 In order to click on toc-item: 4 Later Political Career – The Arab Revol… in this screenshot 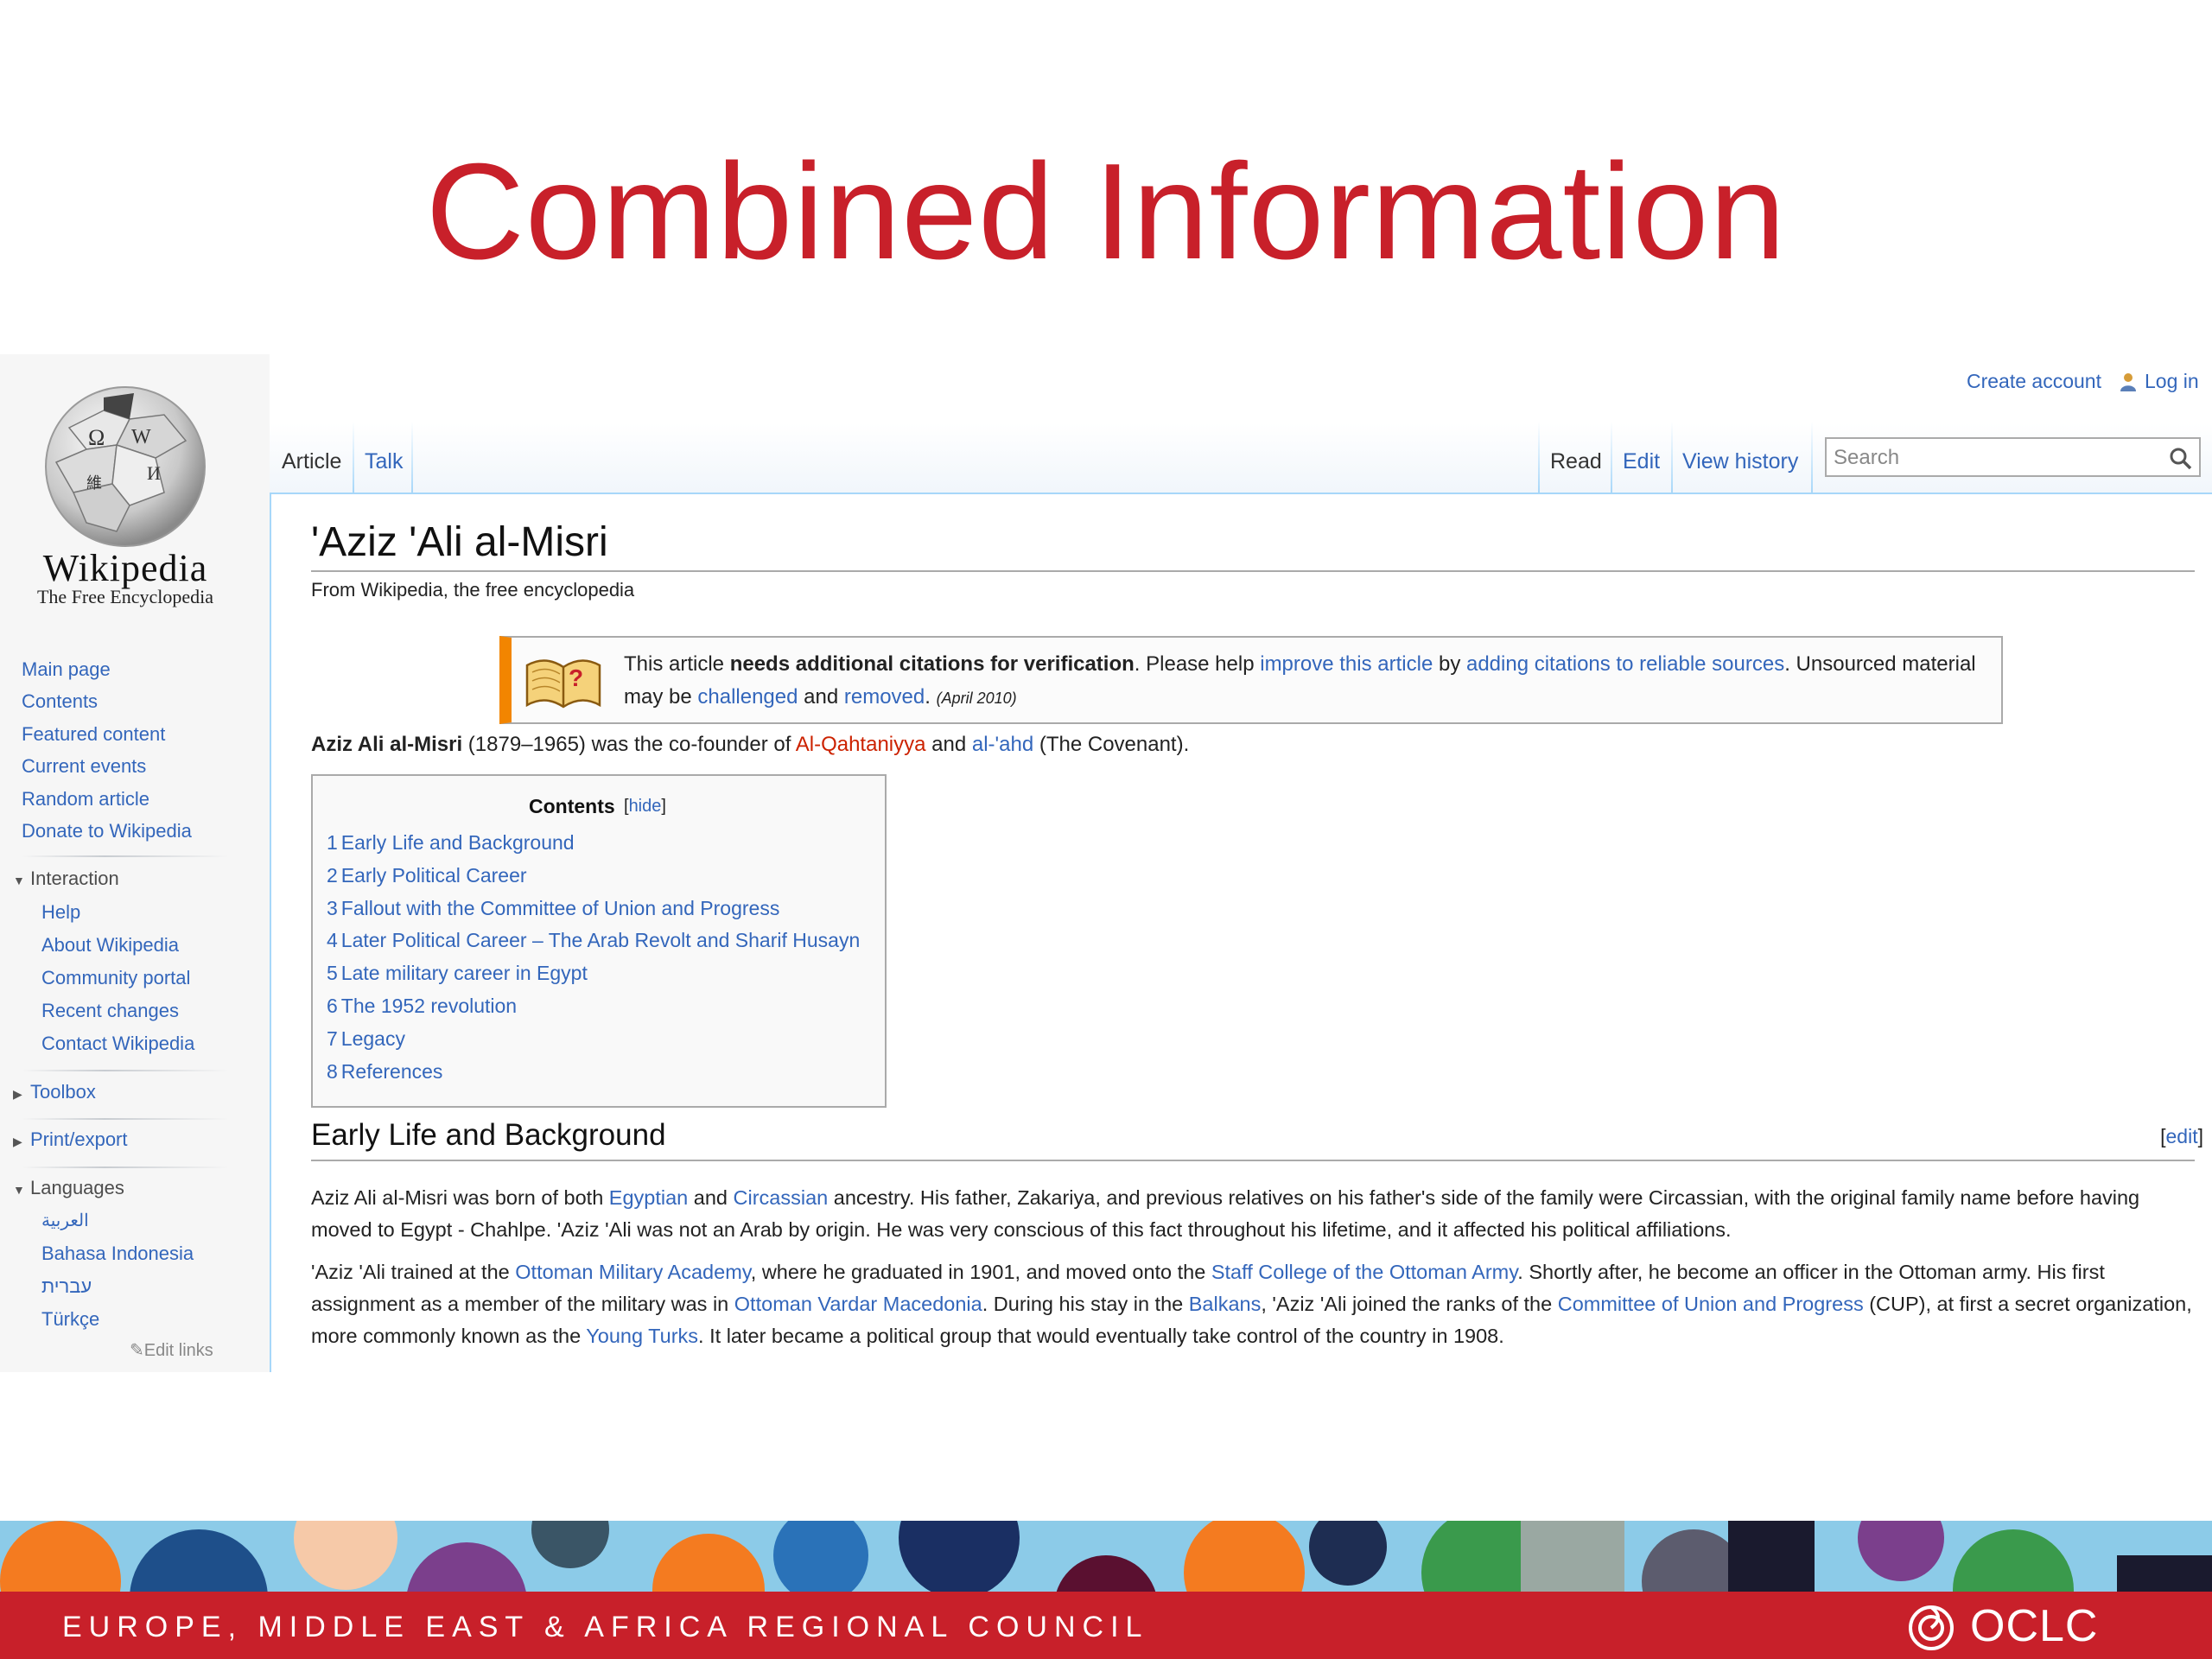, I will do `click(593, 940)`.